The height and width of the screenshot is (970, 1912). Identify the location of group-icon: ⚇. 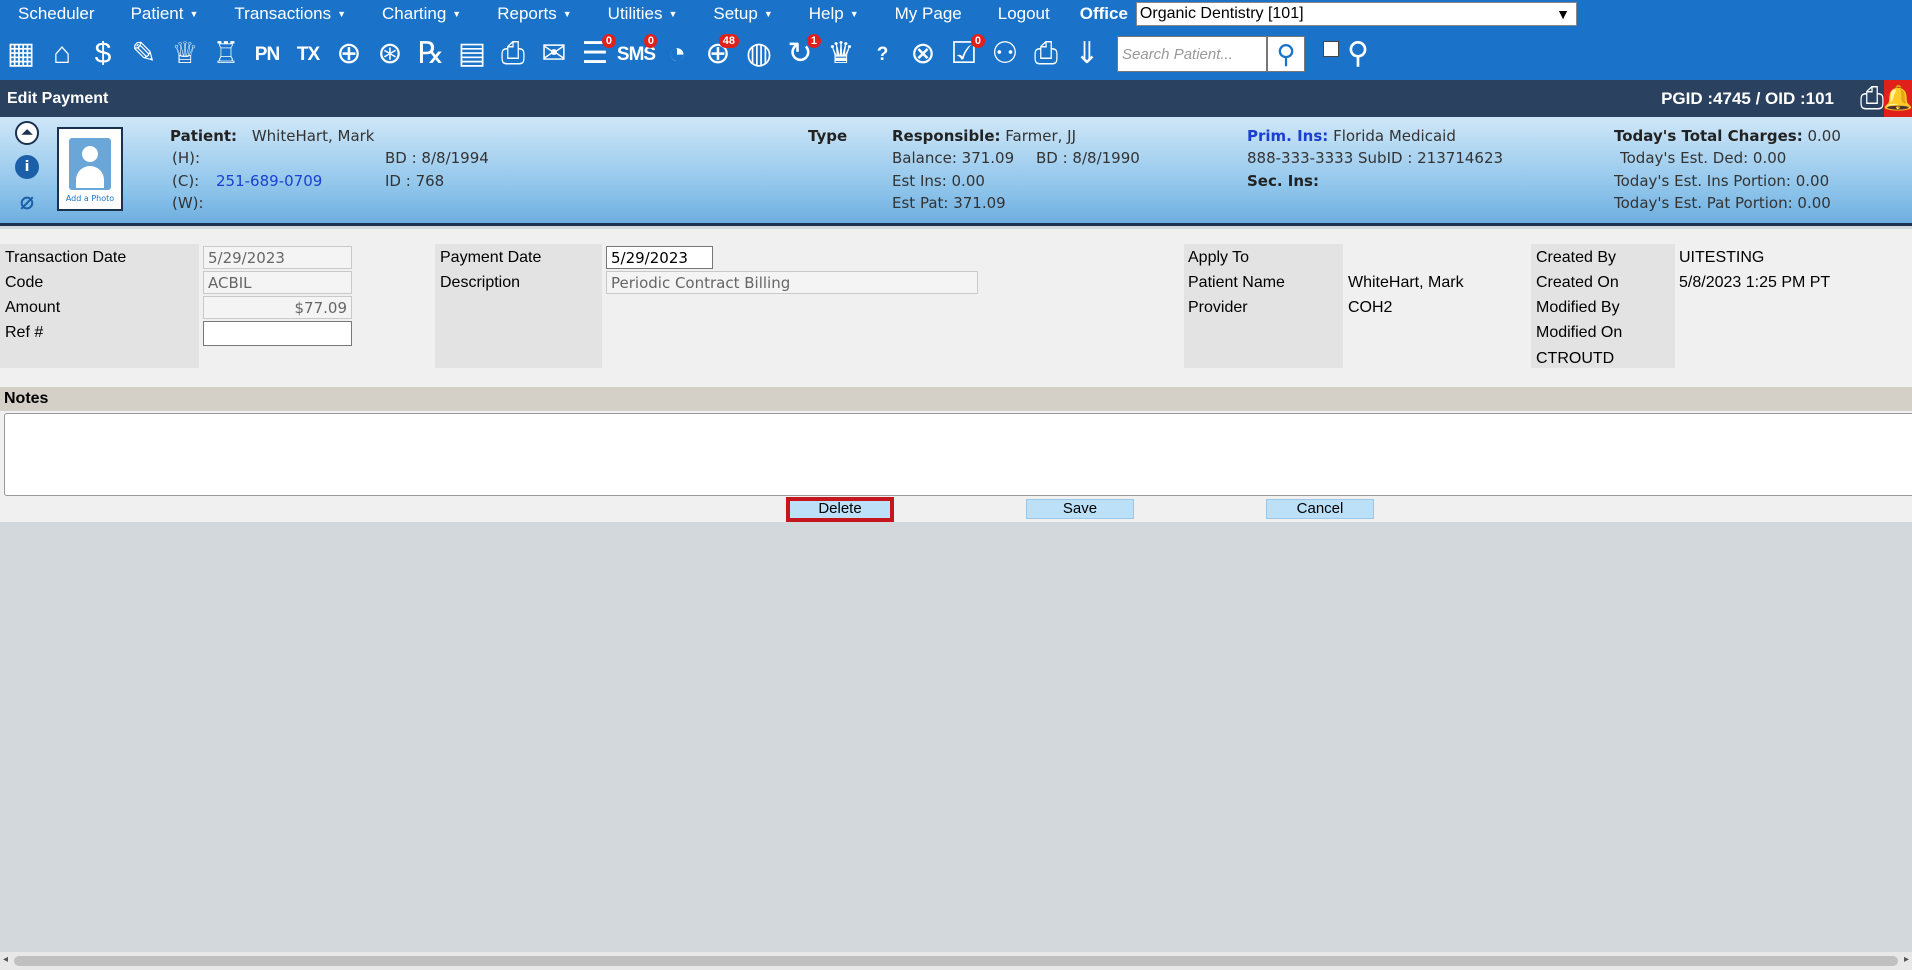
(1005, 54).